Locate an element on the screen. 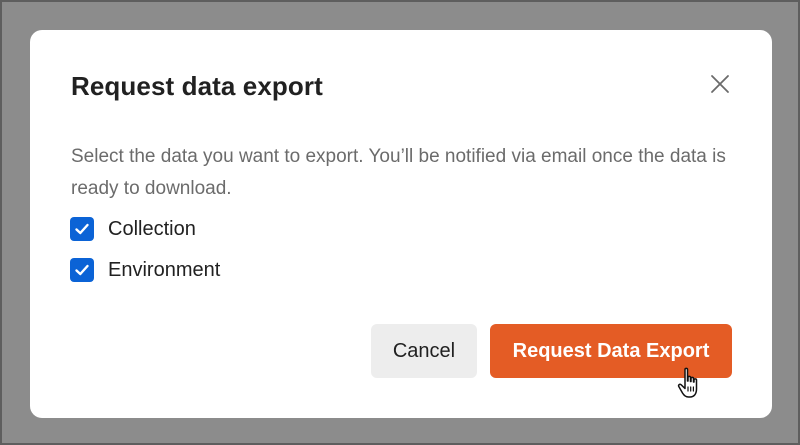 The width and height of the screenshot is (800, 445). close-button is located at coordinates (720, 84).